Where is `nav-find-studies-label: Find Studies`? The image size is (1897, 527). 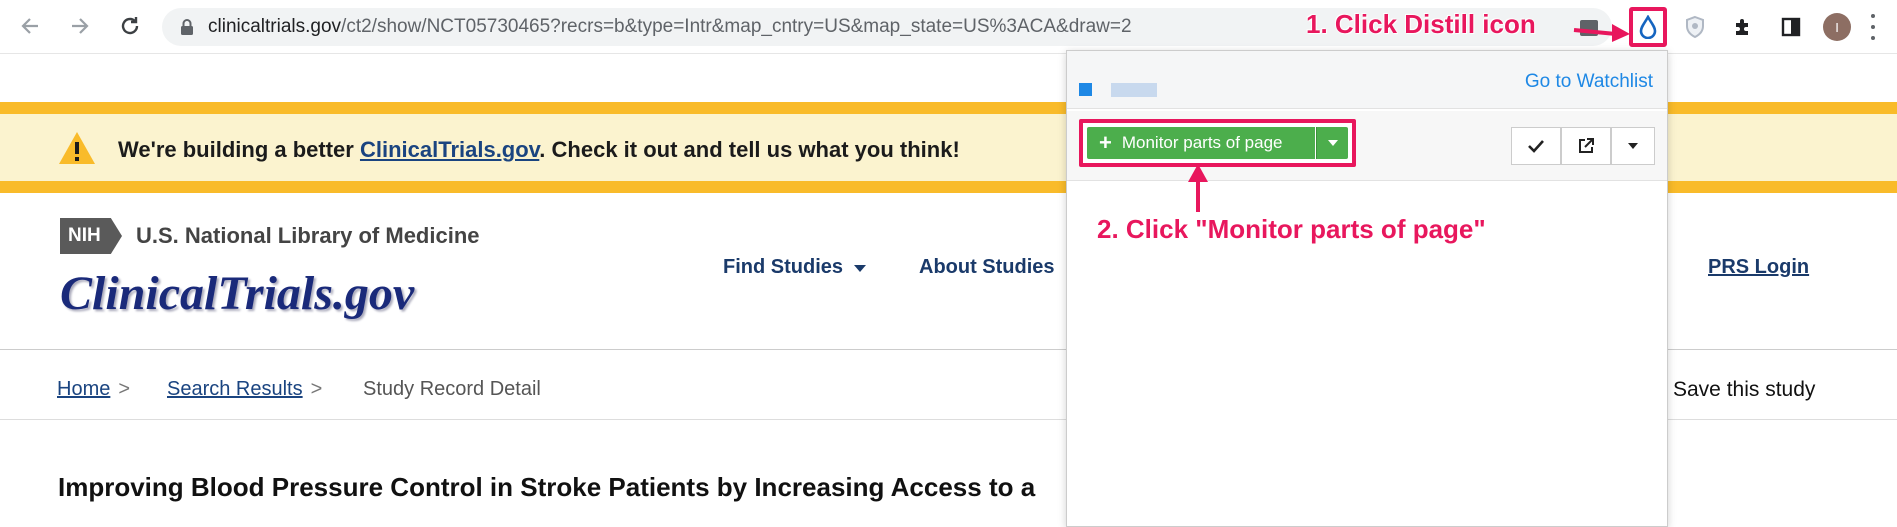
nav-find-studies-label: Find Studies is located at coordinates (783, 267).